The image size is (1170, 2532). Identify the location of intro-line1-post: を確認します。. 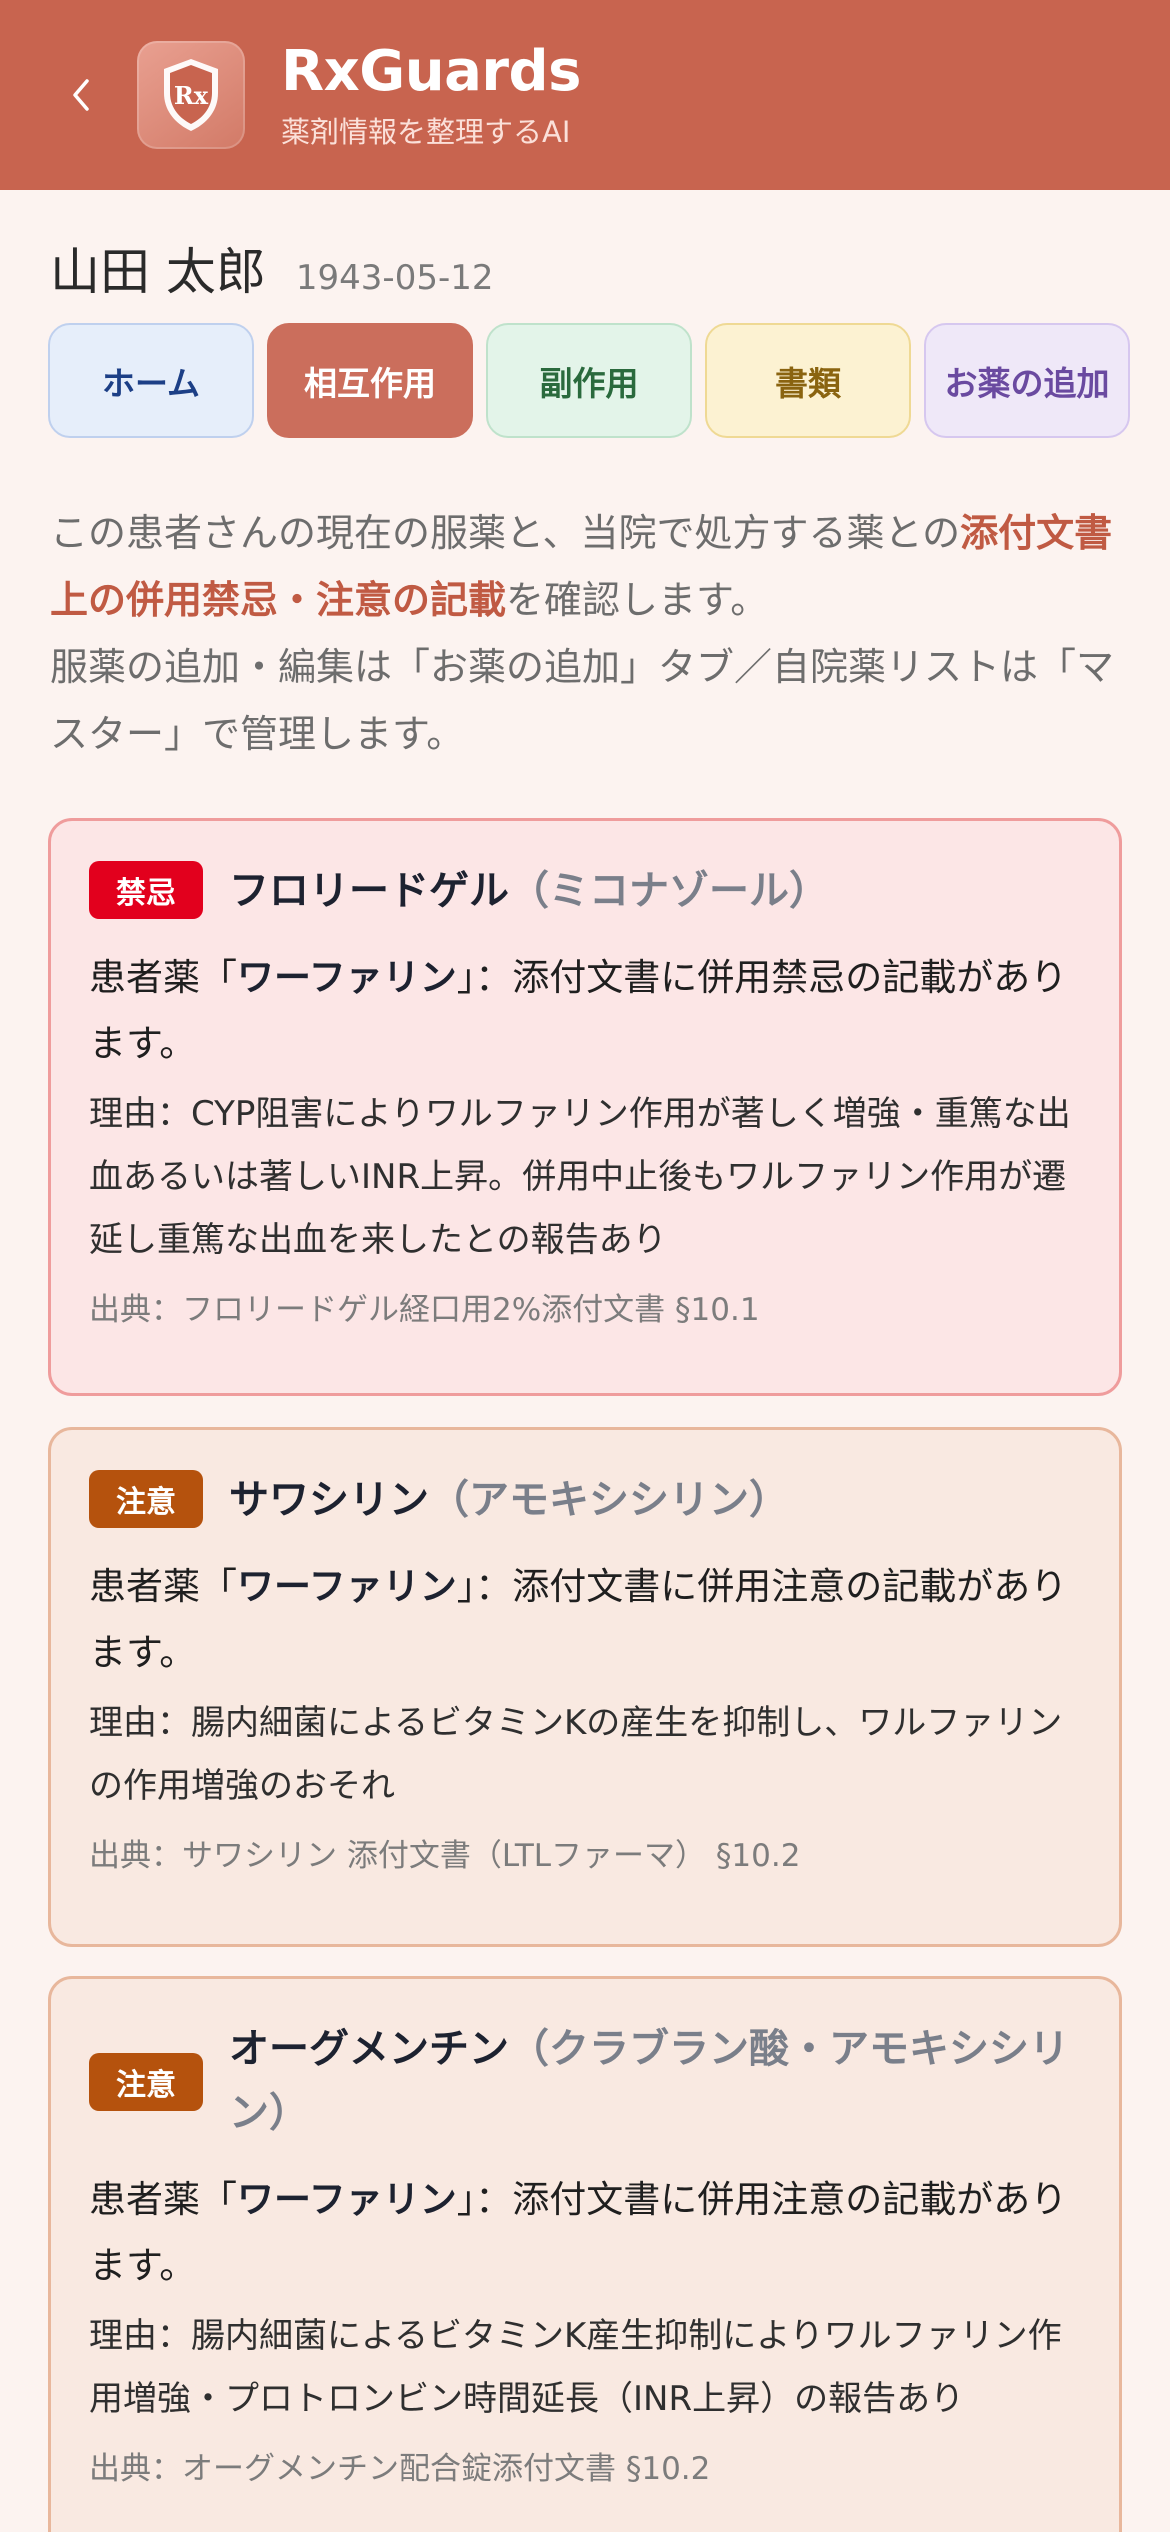
(637, 600).